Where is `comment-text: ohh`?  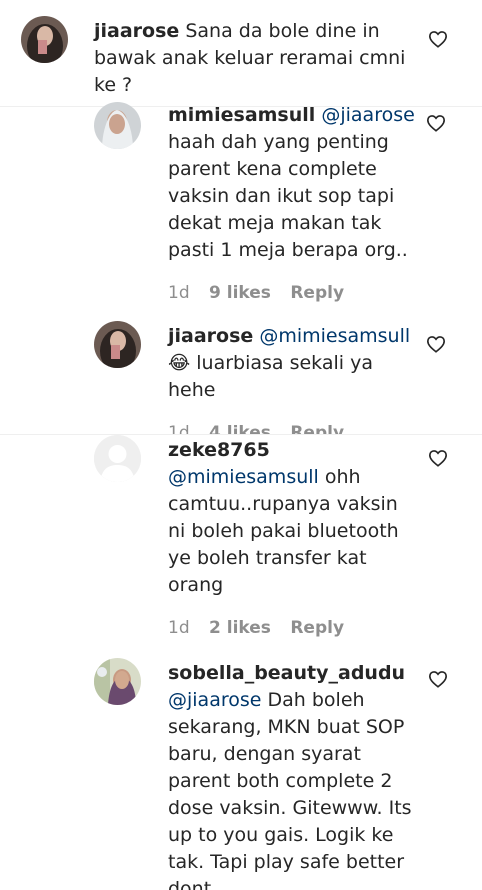 comment-text: ohh is located at coordinates (342, 477).